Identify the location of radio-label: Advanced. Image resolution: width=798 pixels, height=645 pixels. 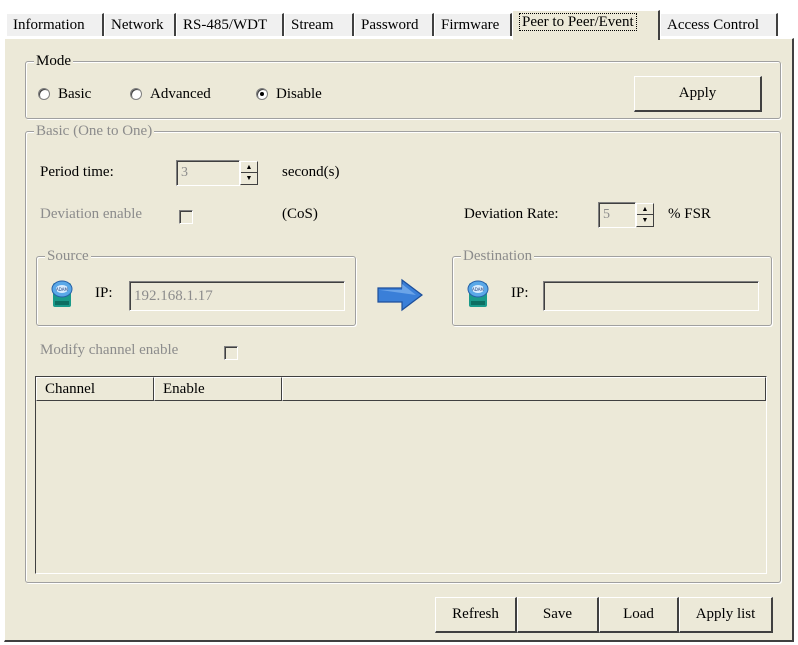
(180, 93).